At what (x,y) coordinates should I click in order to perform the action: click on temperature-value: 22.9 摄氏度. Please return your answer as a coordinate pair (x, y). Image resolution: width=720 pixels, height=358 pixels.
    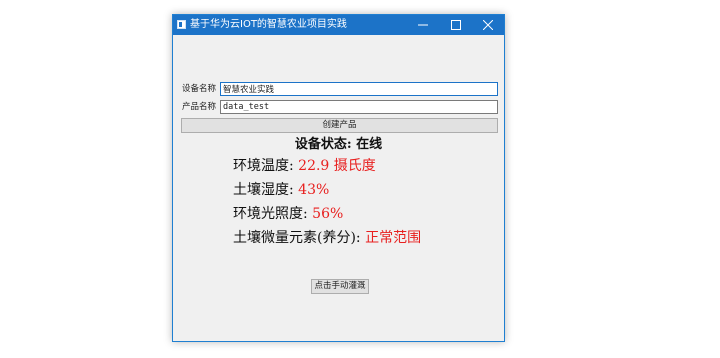
    Looking at the image, I should click on (337, 166).